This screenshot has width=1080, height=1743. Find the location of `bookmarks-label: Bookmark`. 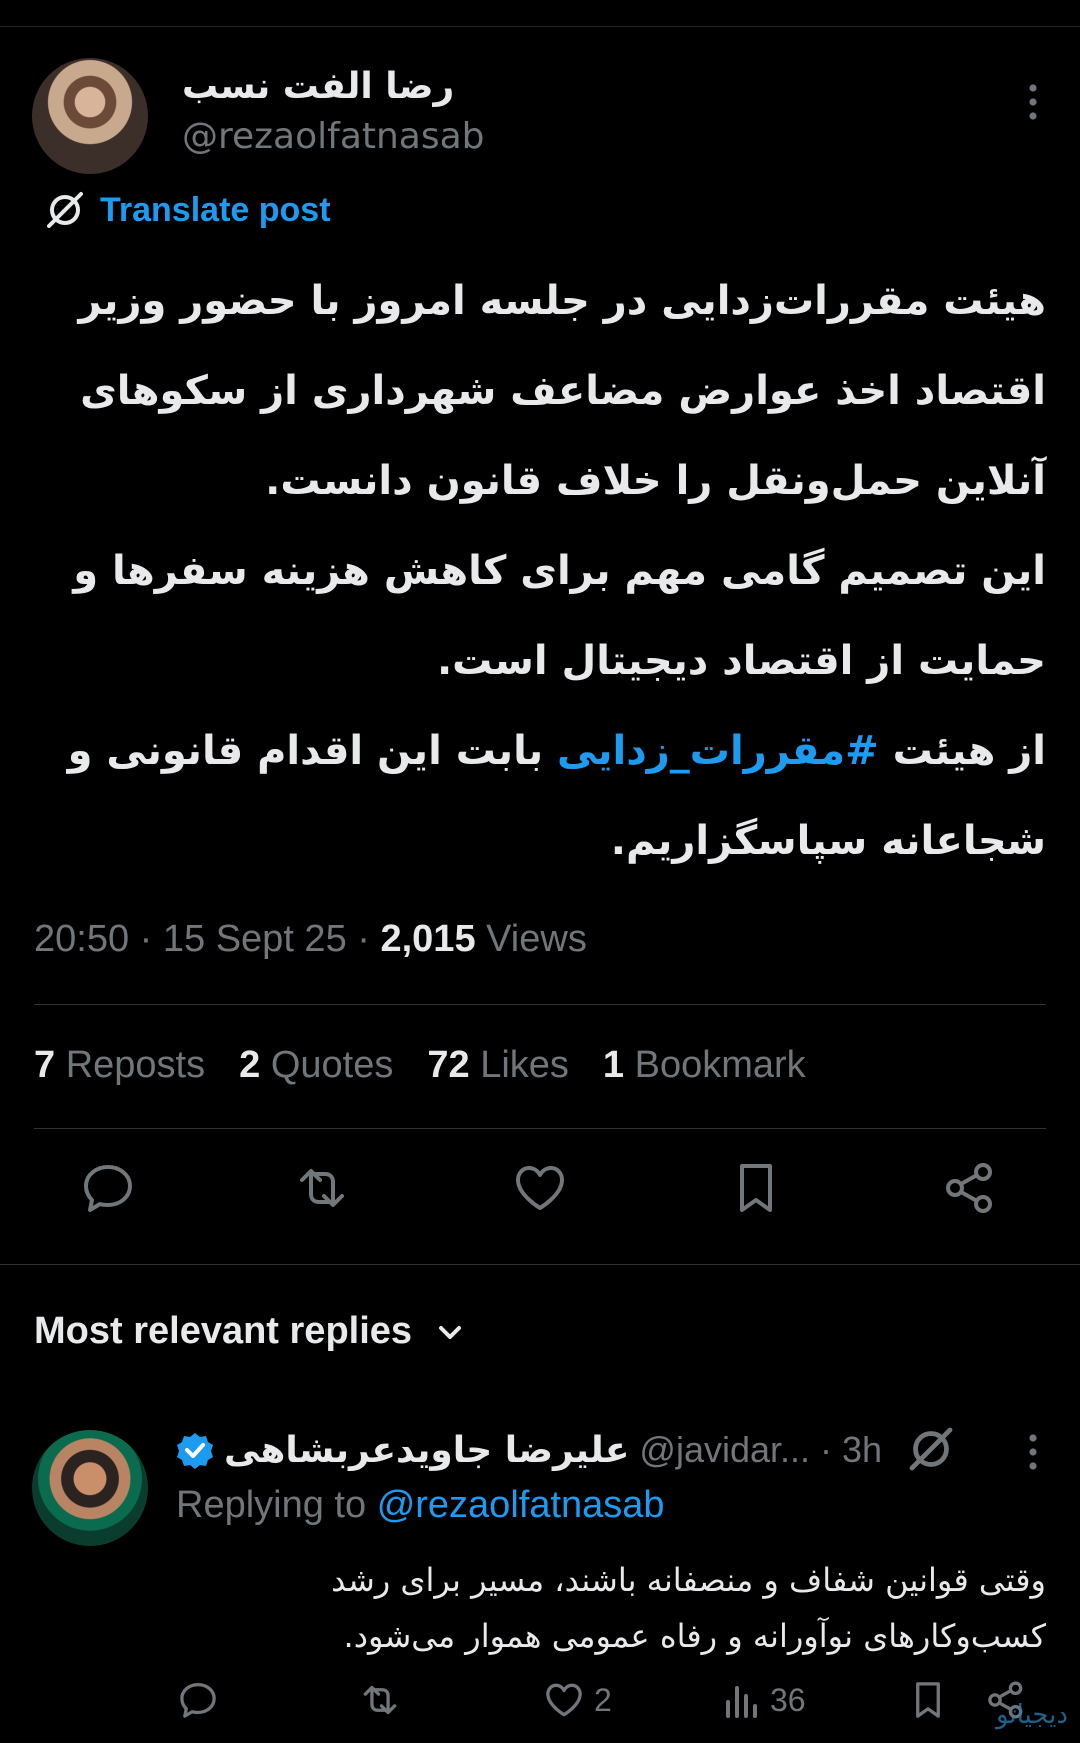

bookmarks-label: Bookmark is located at coordinates (720, 1065).